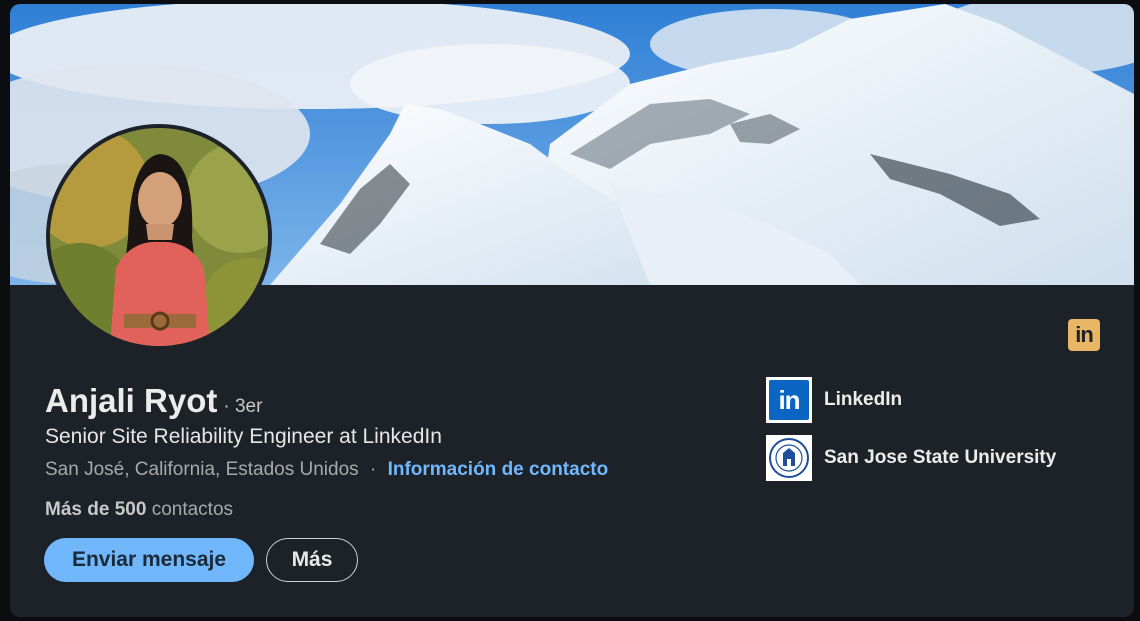 The width and height of the screenshot is (1140, 621). Describe the element at coordinates (940, 457) in the screenshot. I see `org-name: San Jose State University` at that location.